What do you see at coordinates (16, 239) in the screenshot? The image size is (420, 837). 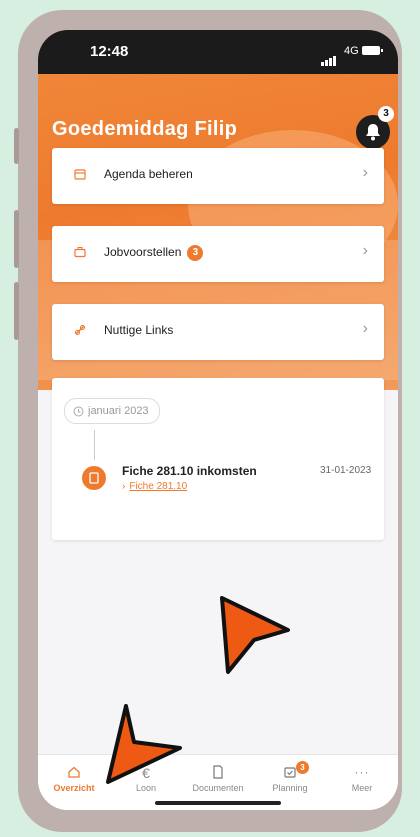 I see `volume-up-button` at bounding box center [16, 239].